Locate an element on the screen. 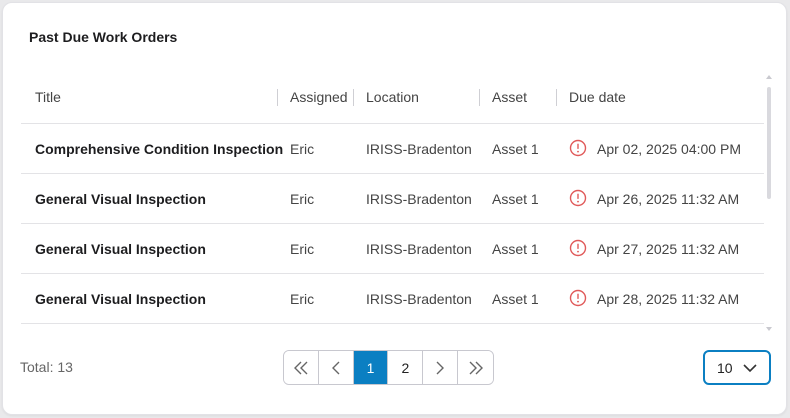 This screenshot has width=790, height=418. page-size-value: 10 is located at coordinates (725, 368).